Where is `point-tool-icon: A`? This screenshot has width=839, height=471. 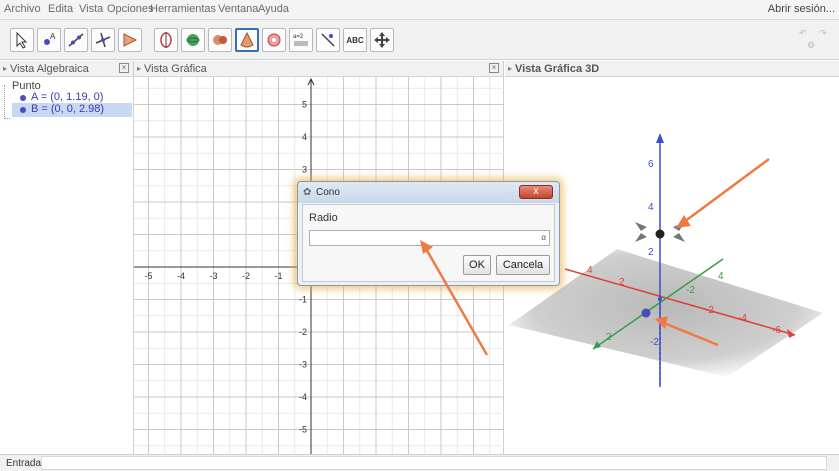 point-tool-icon: A is located at coordinates (50, 38).